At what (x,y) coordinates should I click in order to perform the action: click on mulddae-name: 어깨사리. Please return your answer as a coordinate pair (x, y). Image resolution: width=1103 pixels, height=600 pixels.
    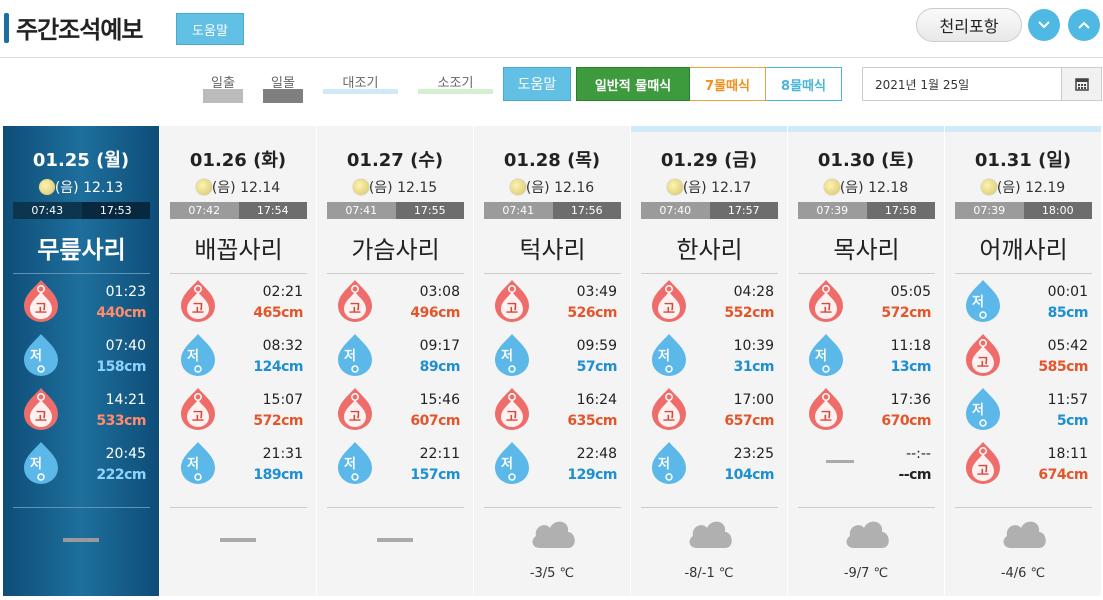
    Looking at the image, I should click on (1023, 252).